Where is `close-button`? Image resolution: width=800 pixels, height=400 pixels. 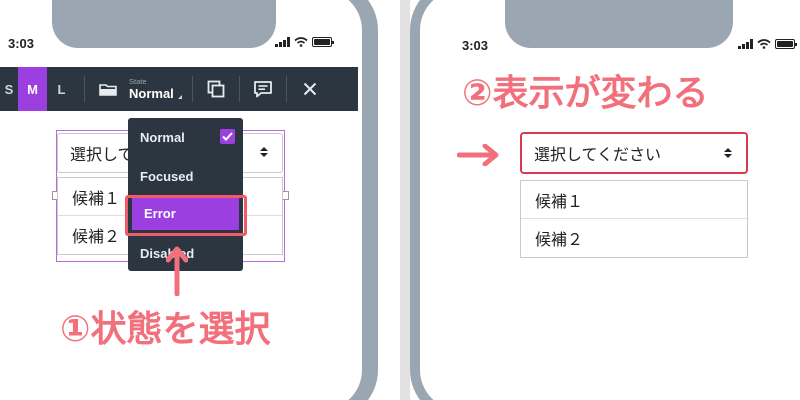
close-button is located at coordinates (310, 89).